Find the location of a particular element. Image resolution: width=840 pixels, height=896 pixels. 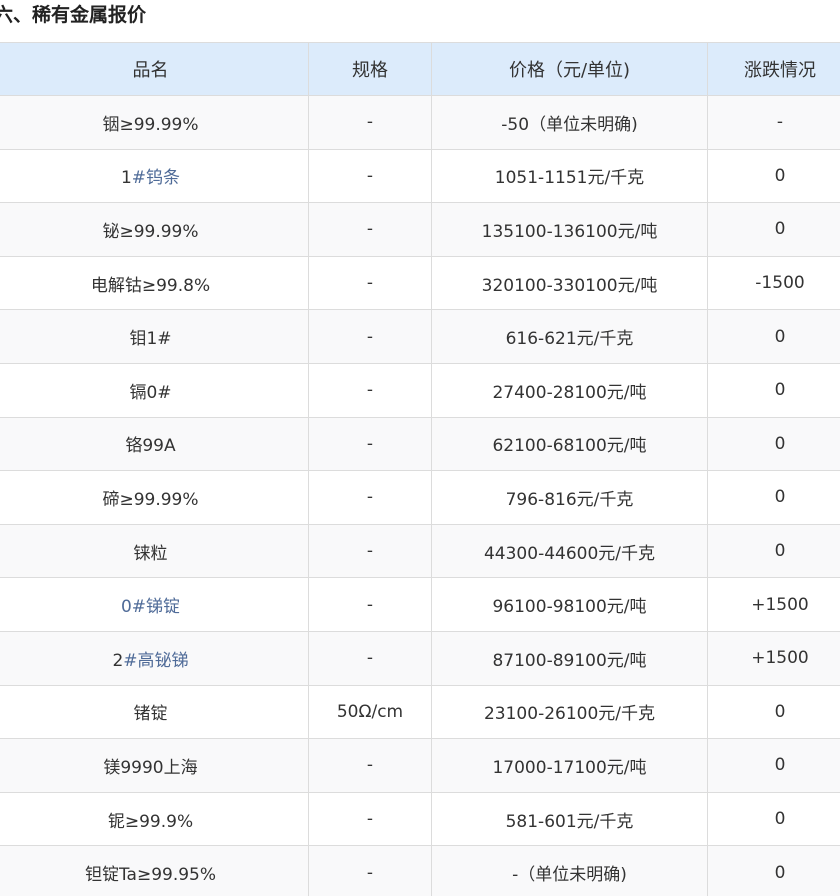

product-name: 碲≥99.99% is located at coordinates (150, 499).